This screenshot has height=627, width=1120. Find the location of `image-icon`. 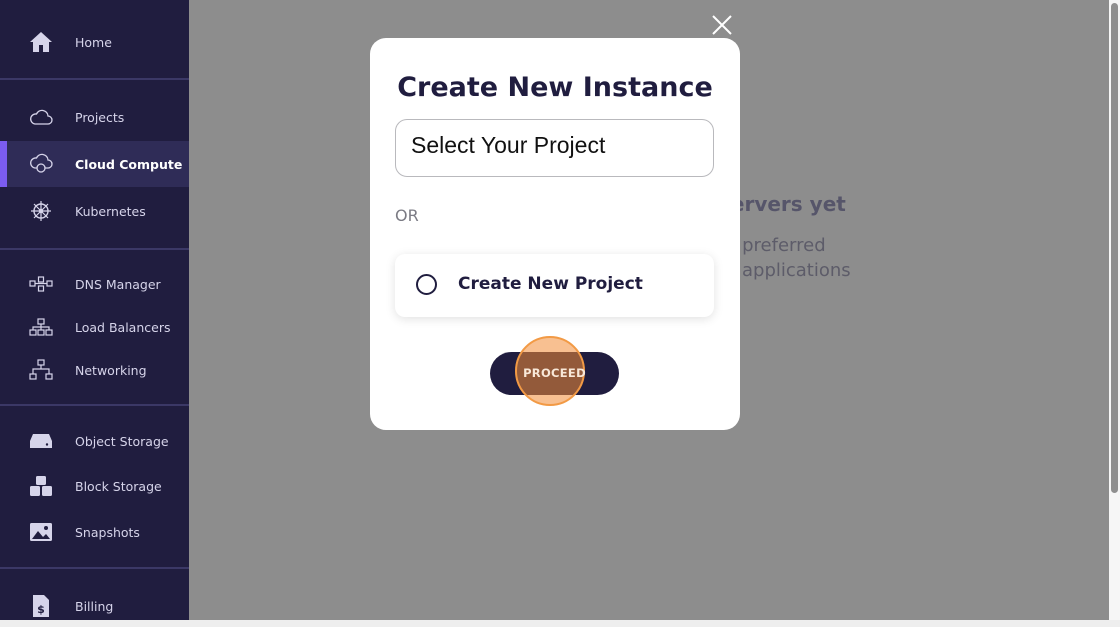

image-icon is located at coordinates (41, 532).